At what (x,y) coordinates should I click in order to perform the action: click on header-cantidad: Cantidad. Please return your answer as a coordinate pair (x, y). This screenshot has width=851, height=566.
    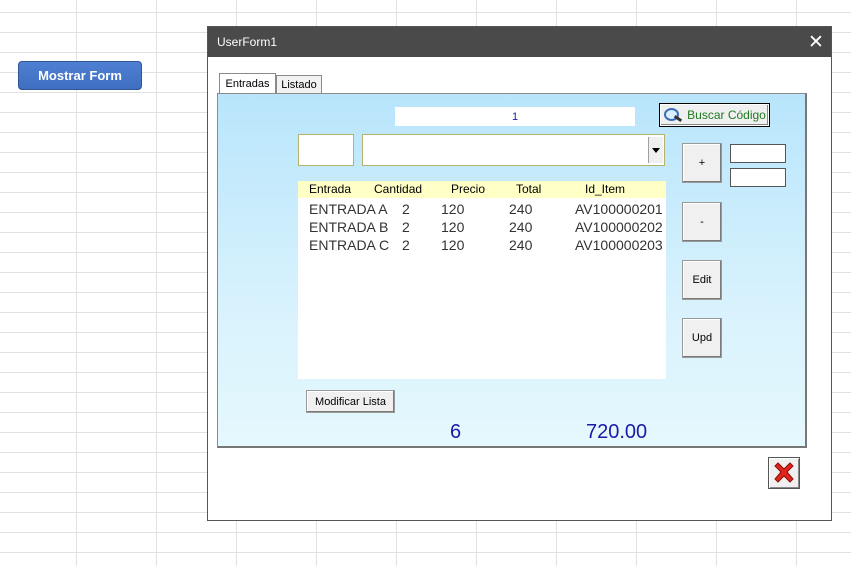
    Looking at the image, I should click on (398, 189).